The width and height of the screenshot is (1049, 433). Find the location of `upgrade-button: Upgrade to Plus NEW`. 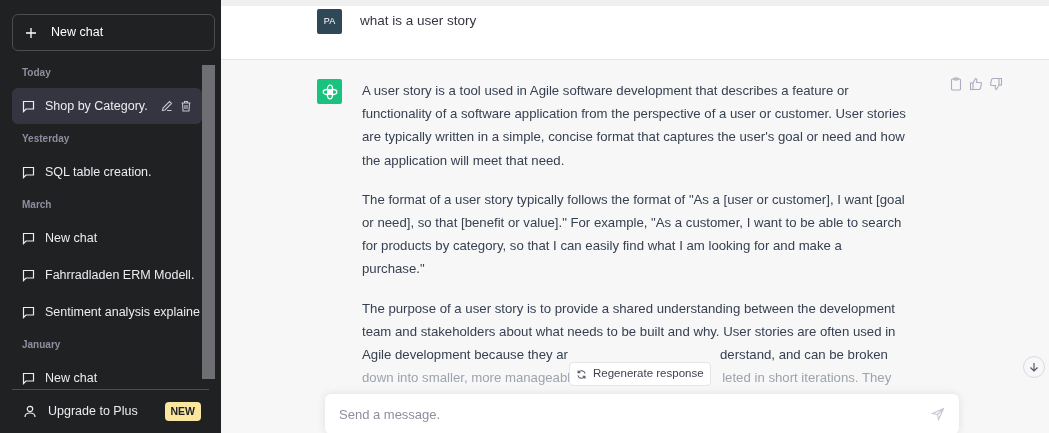

upgrade-button: Upgrade to Plus NEW is located at coordinates (110, 411).